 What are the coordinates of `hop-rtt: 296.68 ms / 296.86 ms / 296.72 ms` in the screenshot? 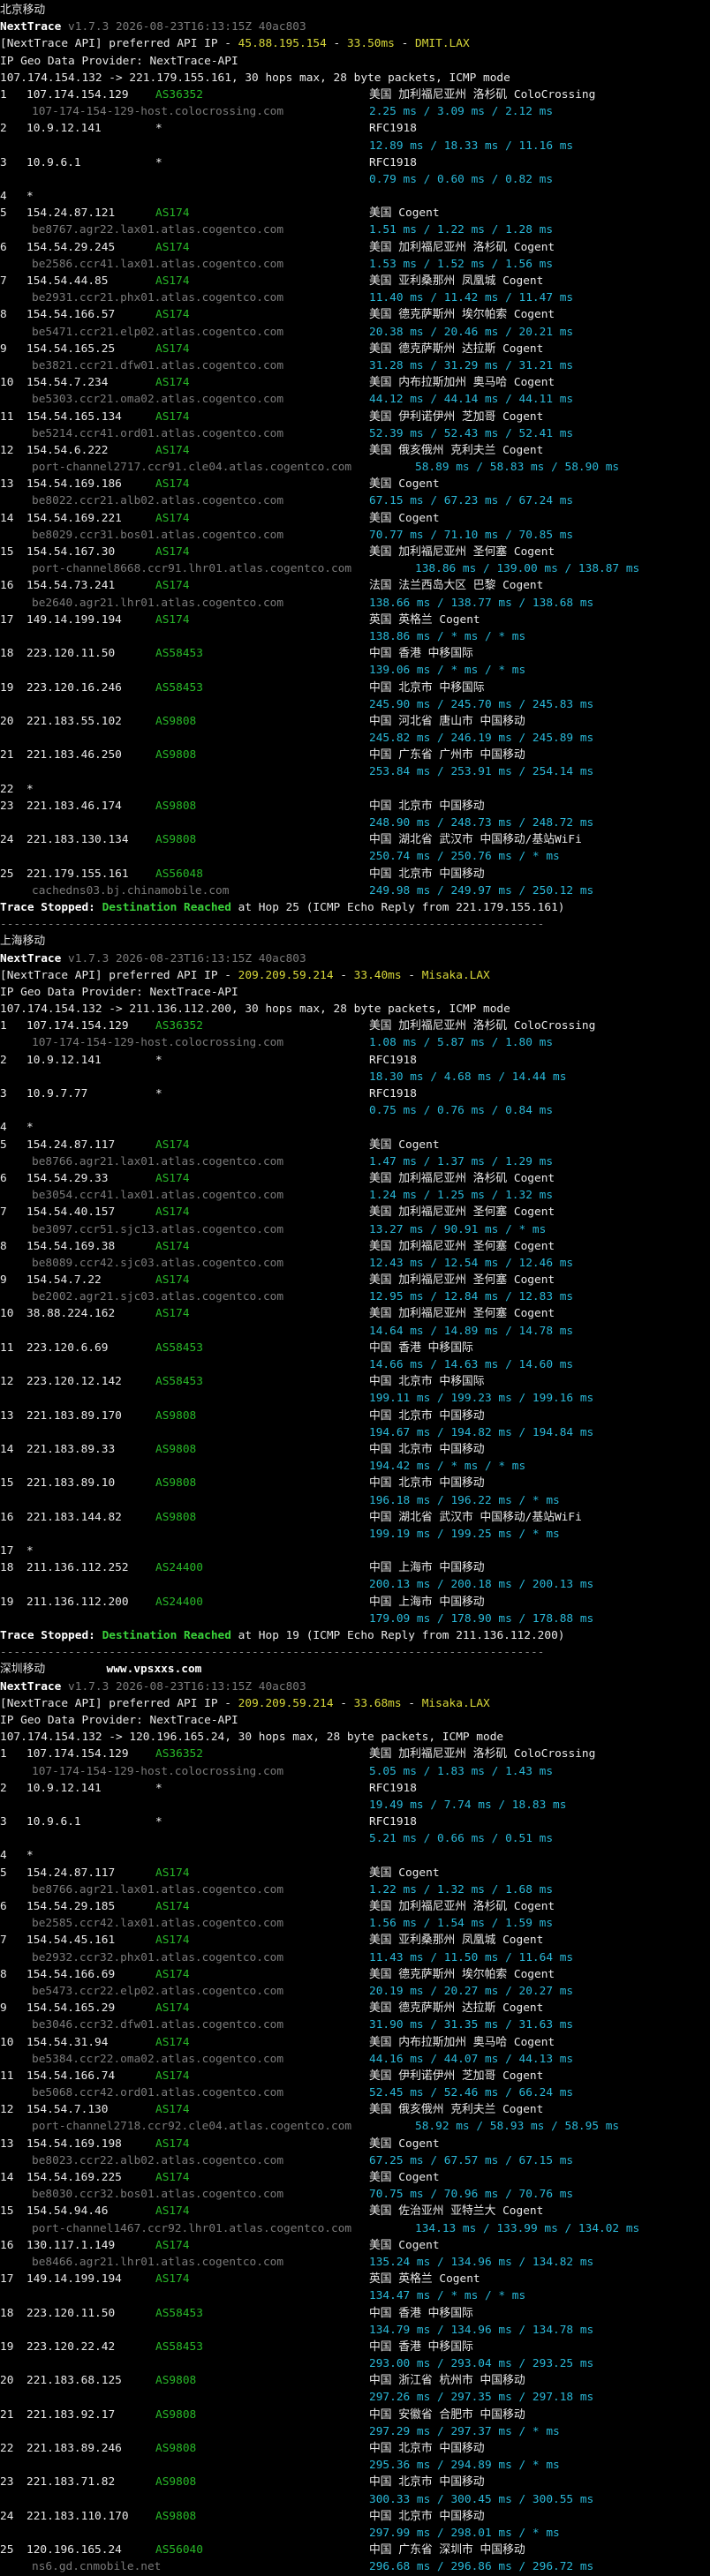 It's located at (482, 2567).